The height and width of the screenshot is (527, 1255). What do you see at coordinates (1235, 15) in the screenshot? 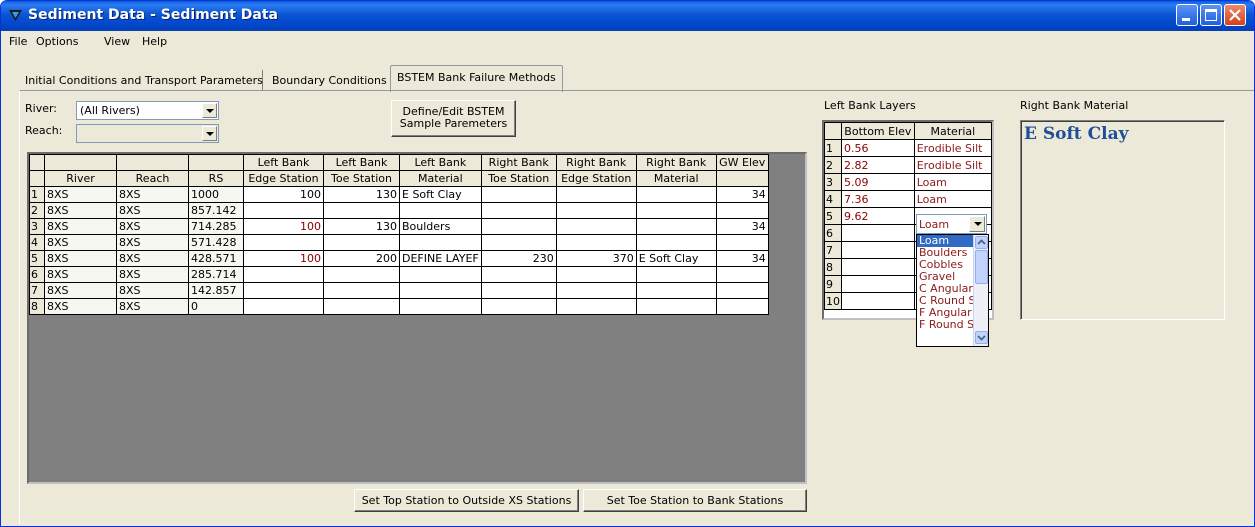
I see `close-button` at bounding box center [1235, 15].